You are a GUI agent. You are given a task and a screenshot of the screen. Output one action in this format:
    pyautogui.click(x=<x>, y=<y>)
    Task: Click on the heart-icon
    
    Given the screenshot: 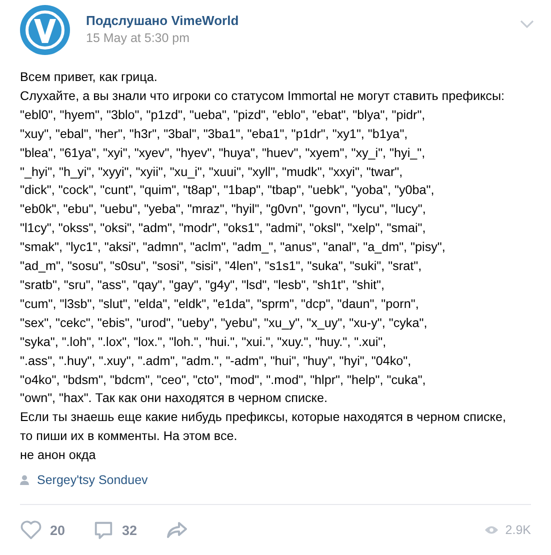 What is the action you would take?
    pyautogui.click(x=31, y=530)
    